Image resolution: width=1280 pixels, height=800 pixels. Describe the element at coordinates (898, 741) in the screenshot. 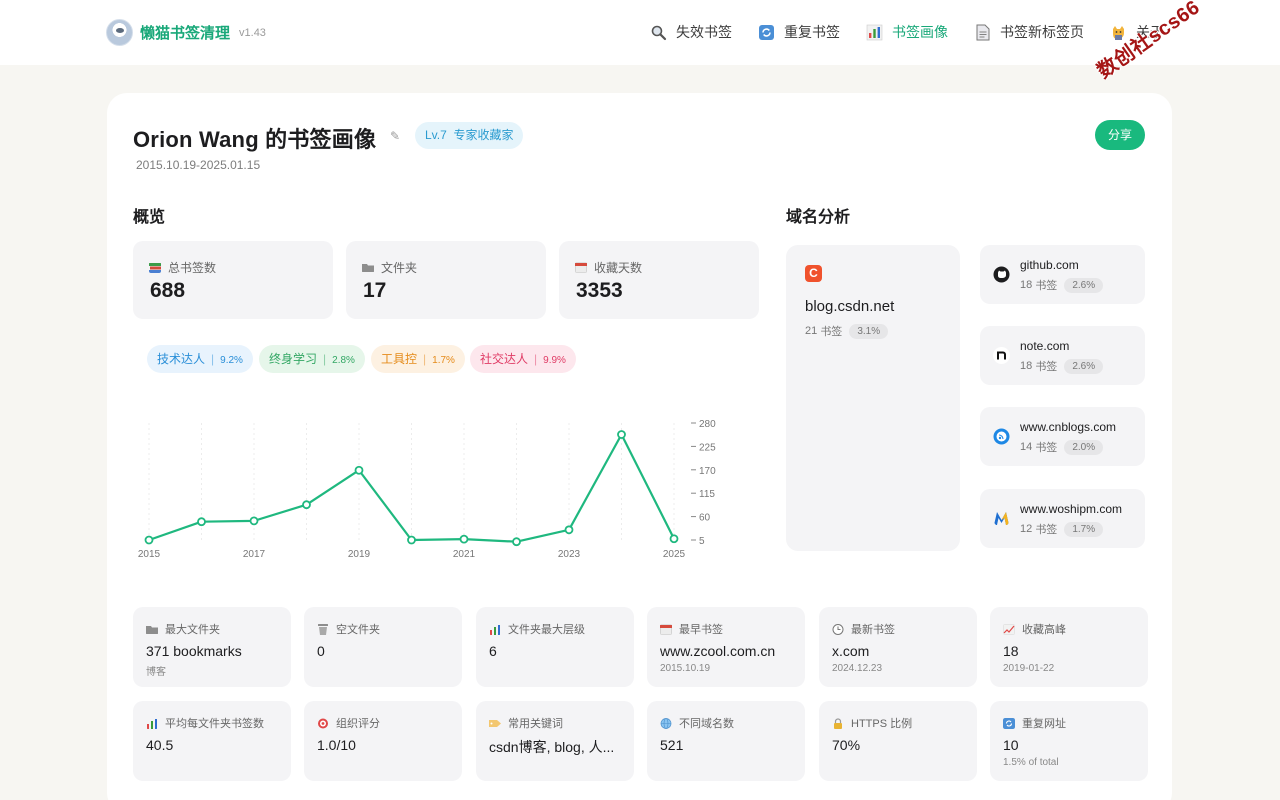

I see `tile-https-ratio: HTTPS 比例 70%` at that location.